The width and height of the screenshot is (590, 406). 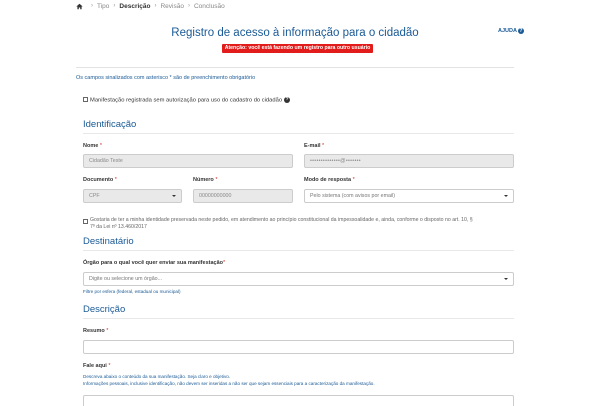 I want to click on email-label-text: E-mail, so click(x=312, y=146).